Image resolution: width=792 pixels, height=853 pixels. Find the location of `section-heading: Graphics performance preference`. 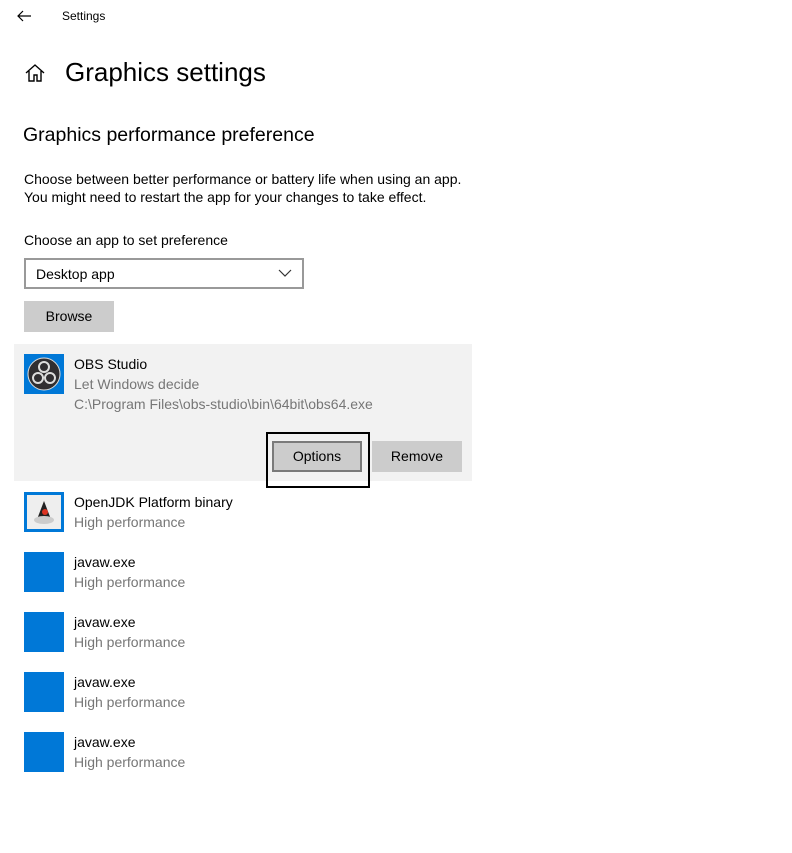

section-heading: Graphics performance preference is located at coordinates (169, 135).